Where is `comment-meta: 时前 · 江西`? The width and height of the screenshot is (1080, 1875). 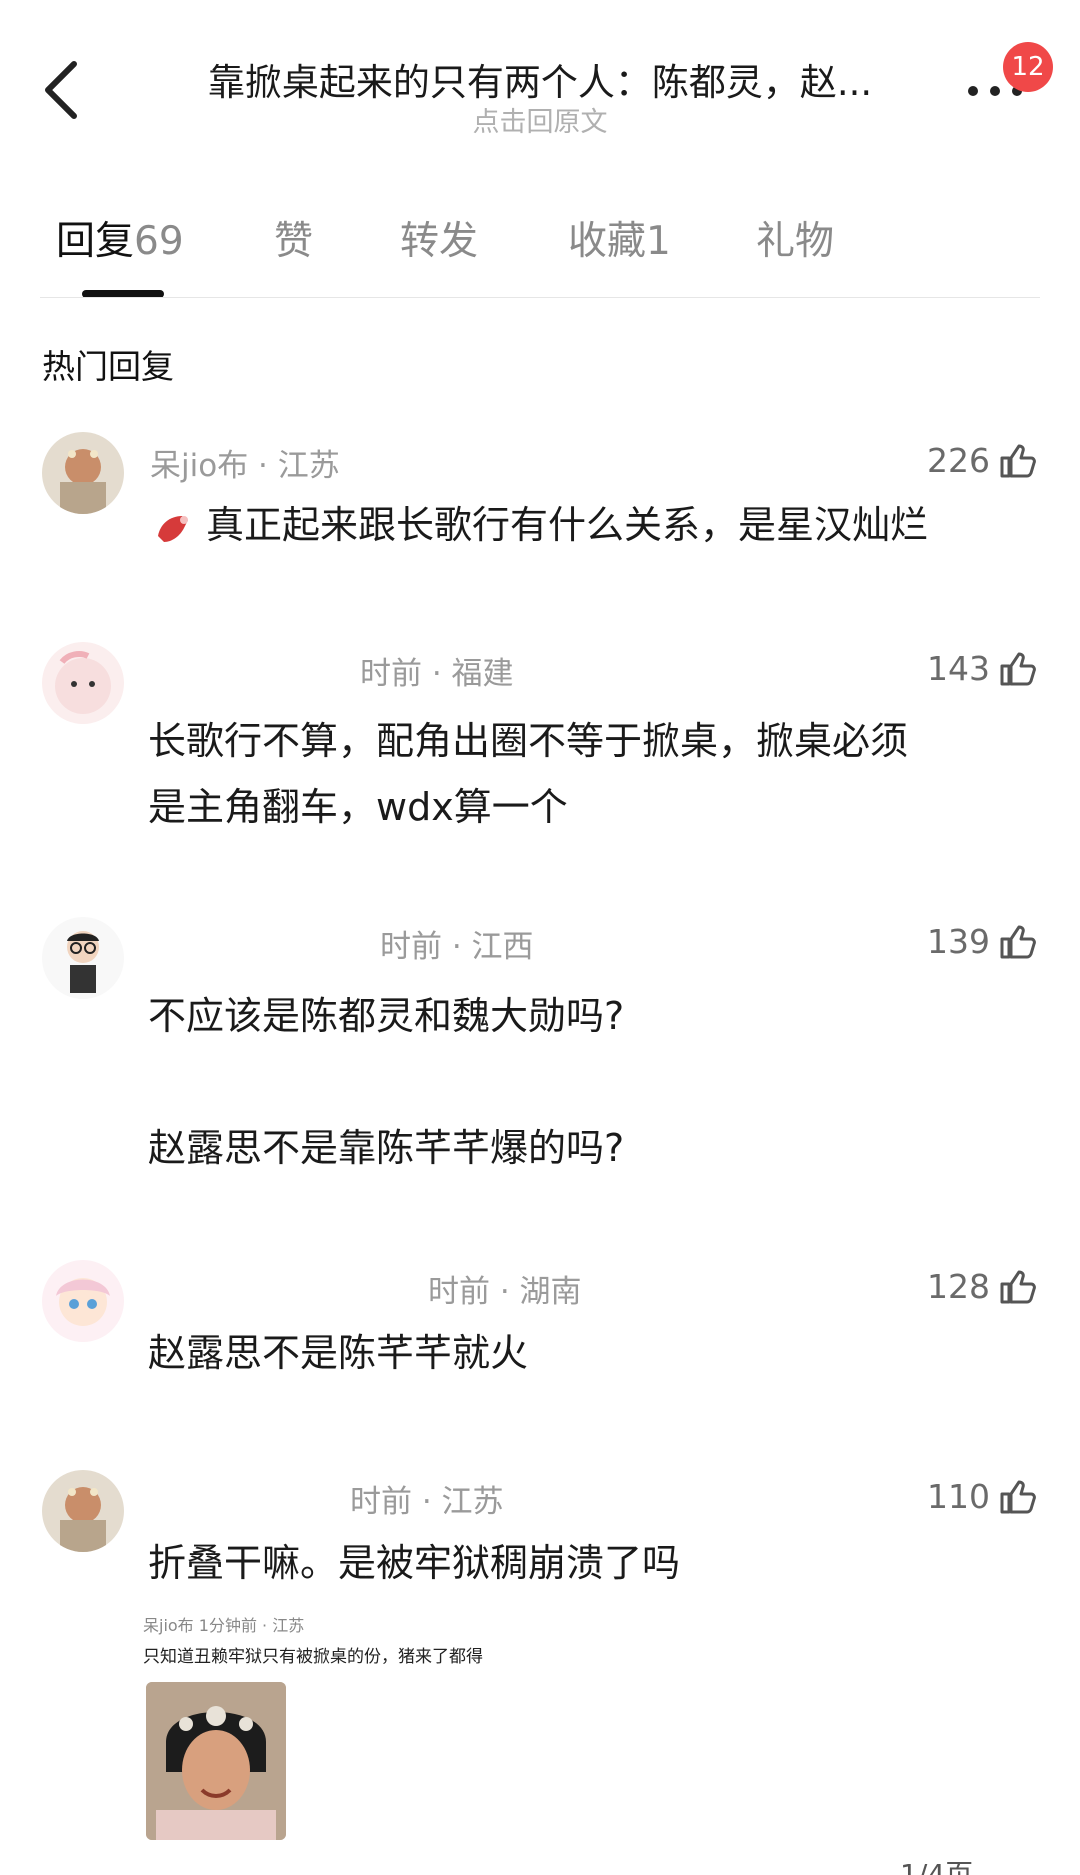 comment-meta: 时前 · 江西 is located at coordinates (457, 947).